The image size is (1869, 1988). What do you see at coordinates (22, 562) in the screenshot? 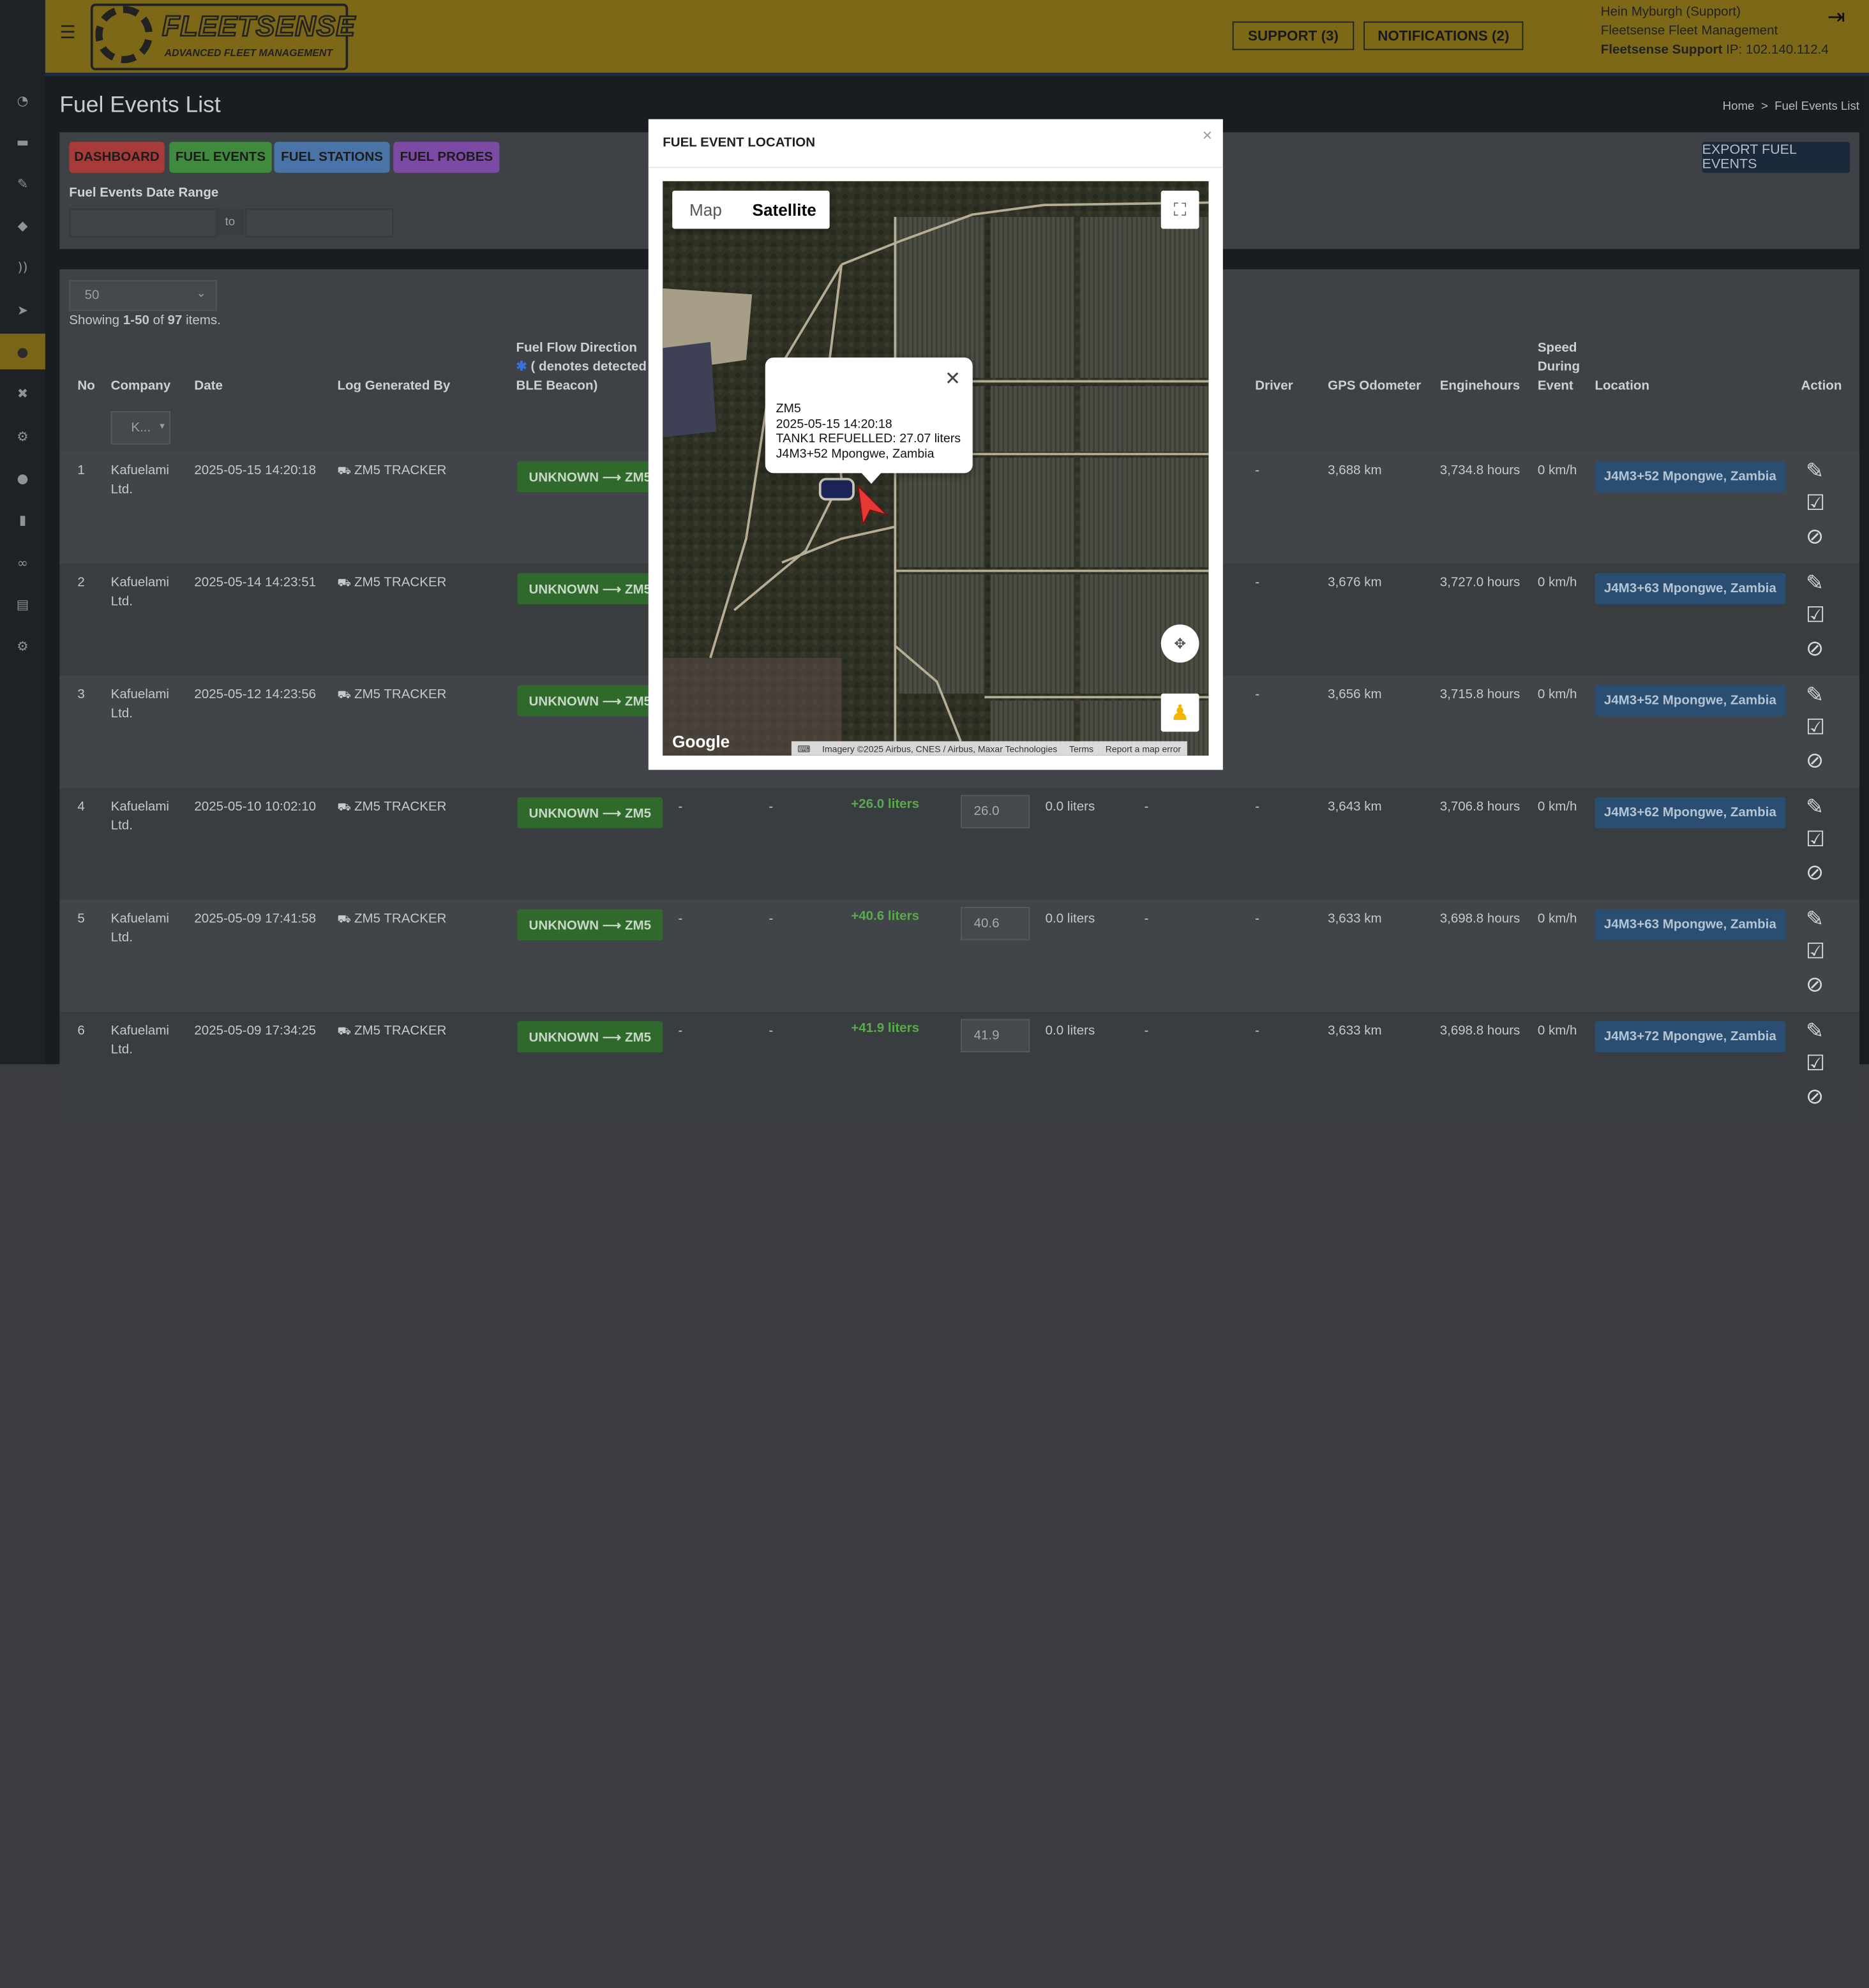
I see `link-icon: ∞` at bounding box center [22, 562].